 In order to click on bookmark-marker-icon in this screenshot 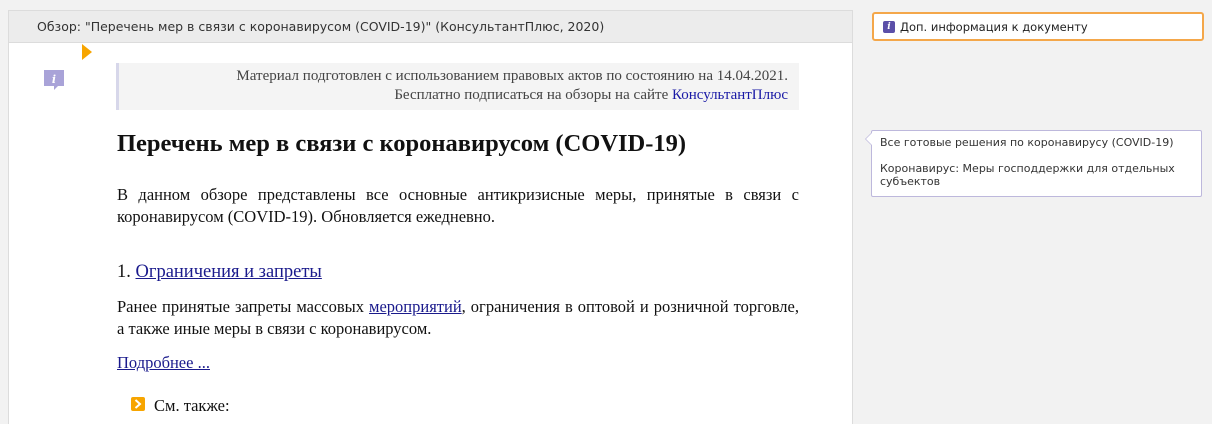, I will do `click(87, 52)`.